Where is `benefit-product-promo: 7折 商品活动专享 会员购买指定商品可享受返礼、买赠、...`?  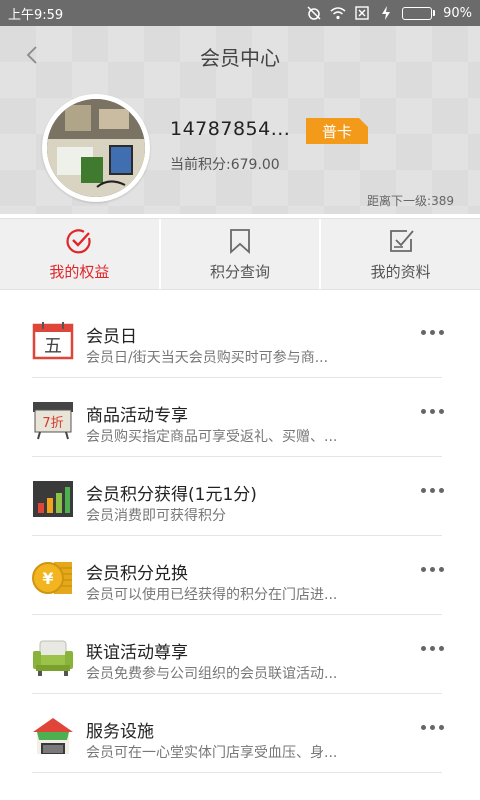
benefit-product-promo: 7折 商品活动专享 会员购买指定商品可享受返礼、买赠、... is located at coordinates (240, 417).